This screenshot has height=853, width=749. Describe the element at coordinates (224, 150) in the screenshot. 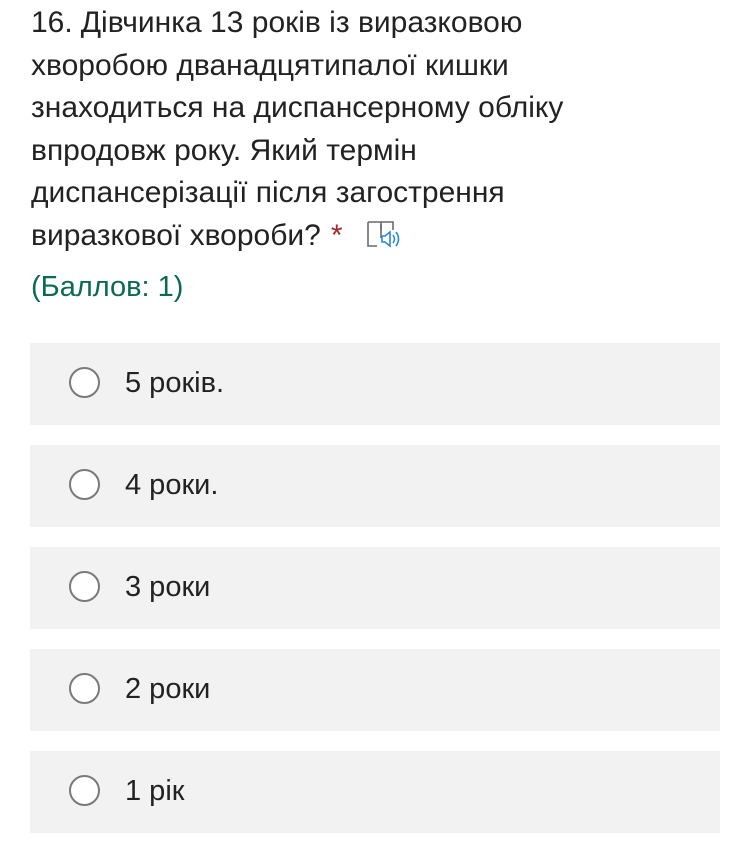

I see `question-line: впродовж року. Який термін` at that location.